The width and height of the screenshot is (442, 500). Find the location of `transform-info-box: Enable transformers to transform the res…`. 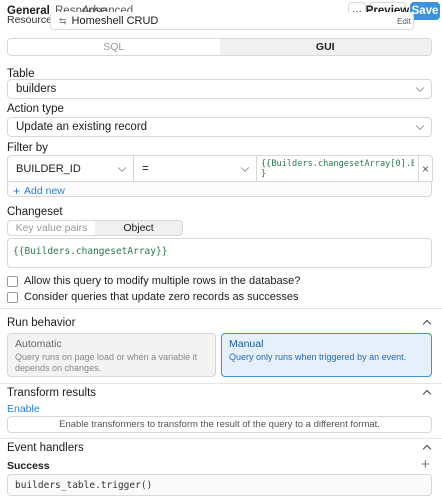

transform-info-box: Enable transformers to transform the res… is located at coordinates (219, 424).